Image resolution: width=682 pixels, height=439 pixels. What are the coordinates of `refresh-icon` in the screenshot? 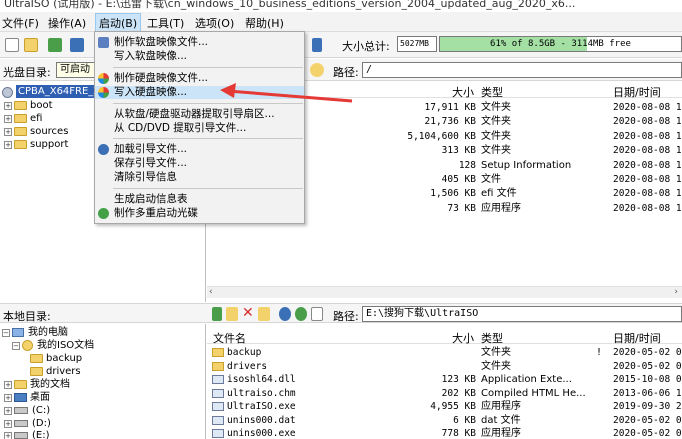 It's located at (317, 70).